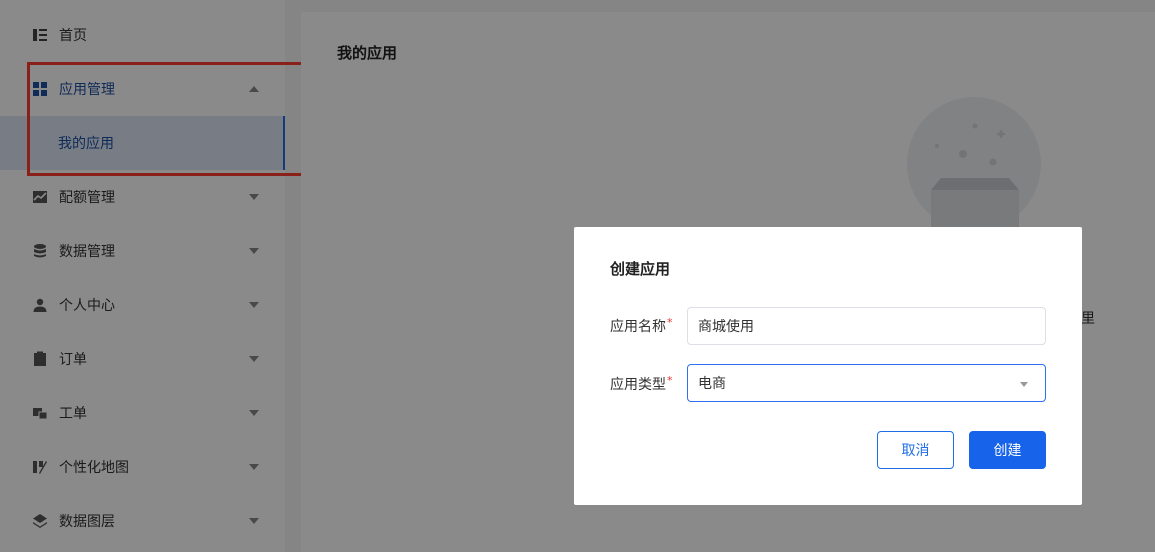 This screenshot has height=552, width=1155. I want to click on app-name-label: 应用名称*, so click(641, 326).